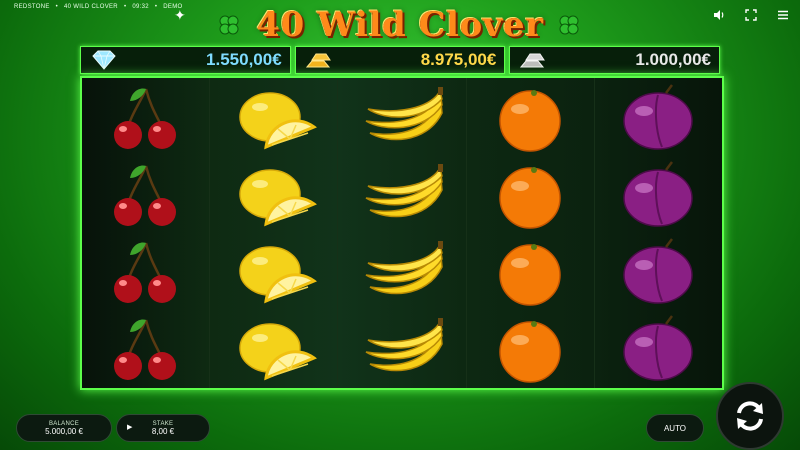 Image resolution: width=800 pixels, height=450 pixels. I want to click on jackpot-silver: 1.000,00€, so click(615, 60).